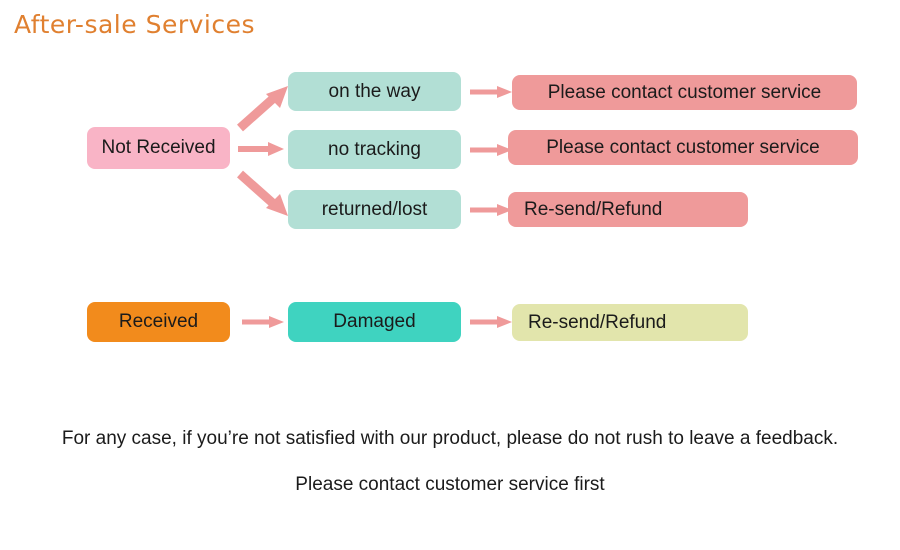  I want to click on node-label: Not Received, so click(158, 147).